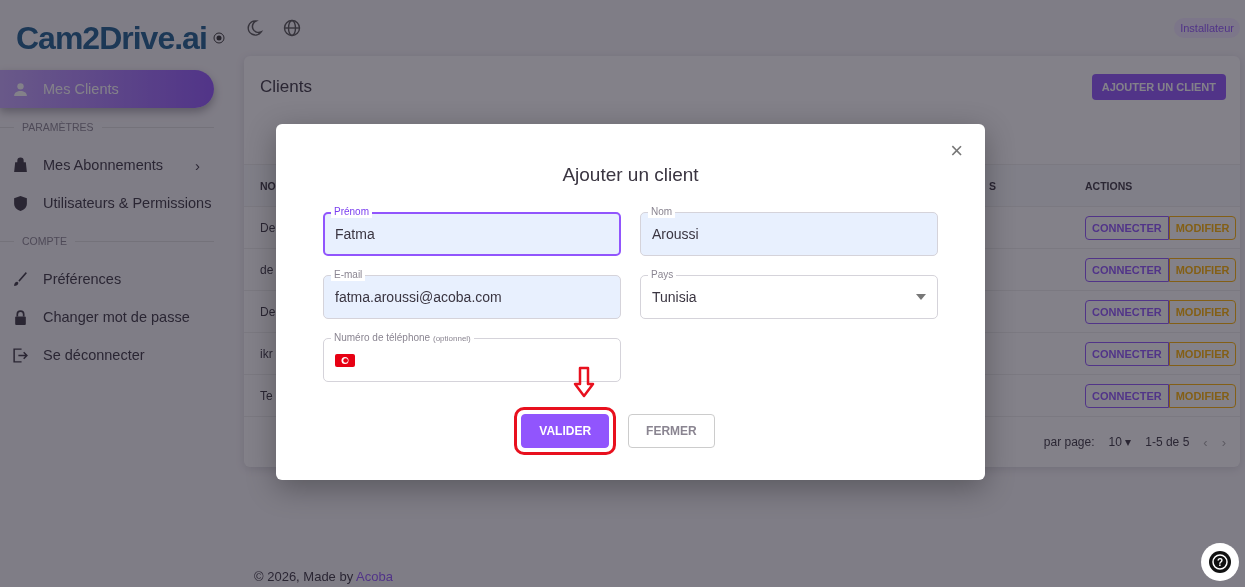  What do you see at coordinates (20, 355) in the screenshot?
I see `logout-icon` at bounding box center [20, 355].